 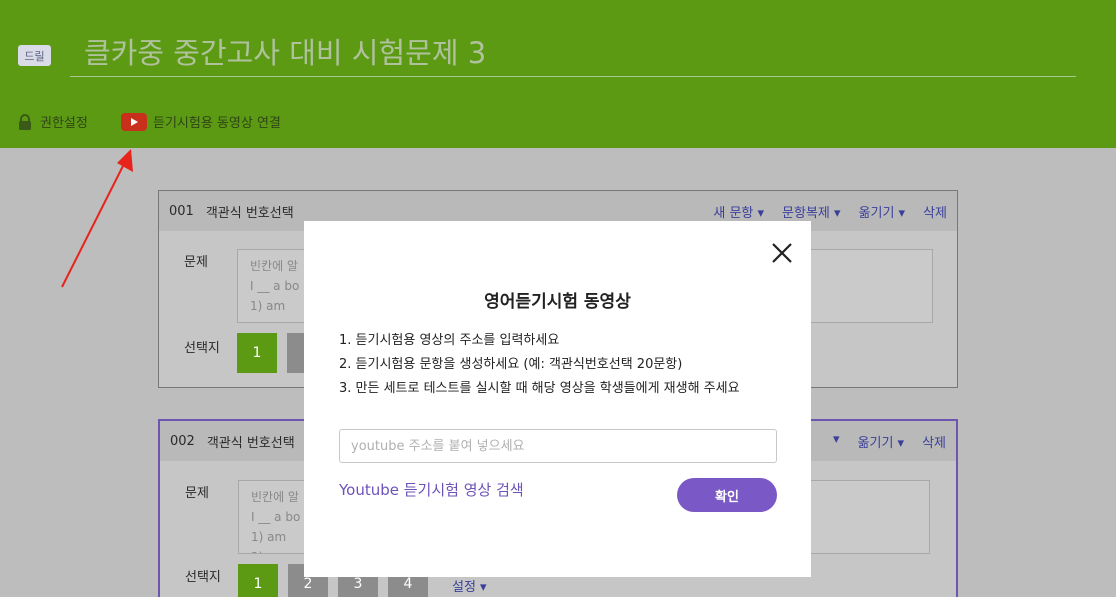 What do you see at coordinates (449, 340) in the screenshot?
I see `instruction-step: 1. 듣기시험용 영상의 주소를 입력하세요` at bounding box center [449, 340].